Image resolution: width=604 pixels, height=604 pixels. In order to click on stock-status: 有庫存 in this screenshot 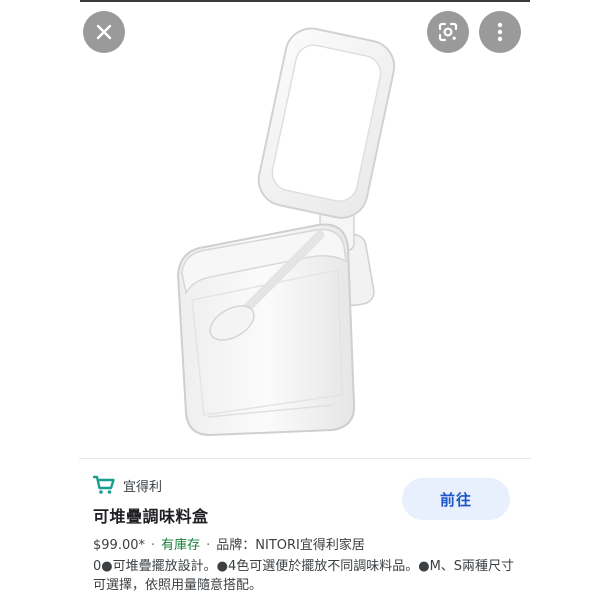, I will do `click(181, 545)`.